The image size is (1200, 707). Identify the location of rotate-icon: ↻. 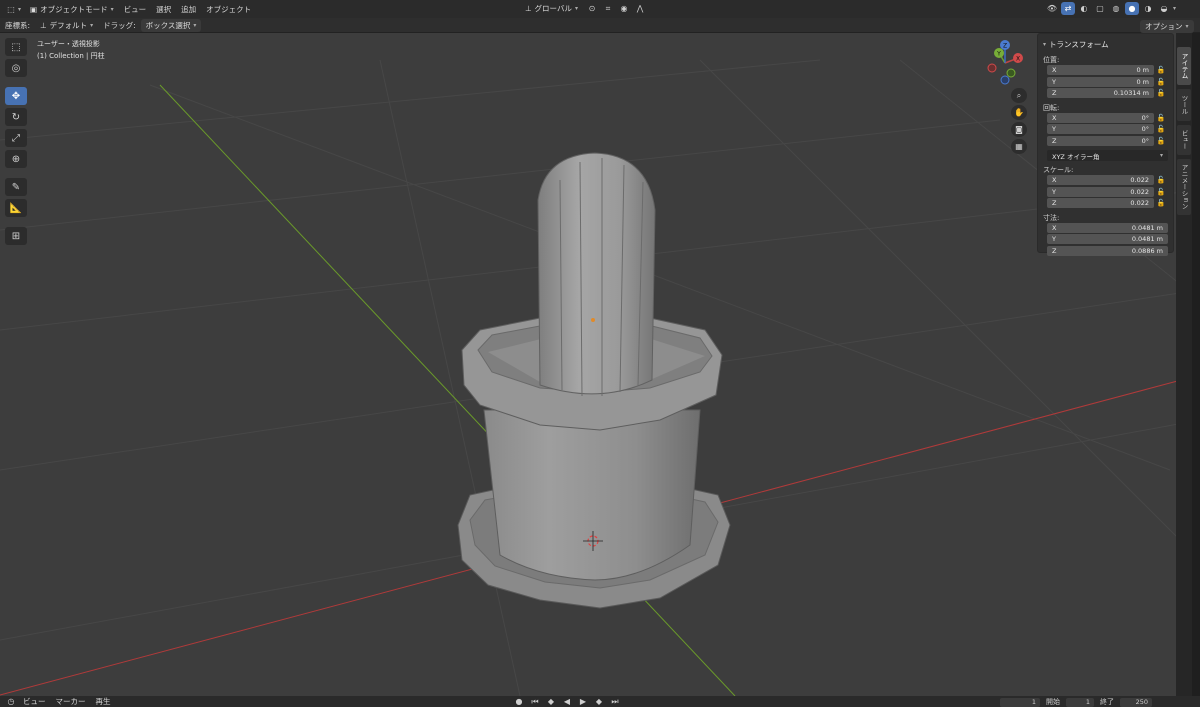
(16, 117).